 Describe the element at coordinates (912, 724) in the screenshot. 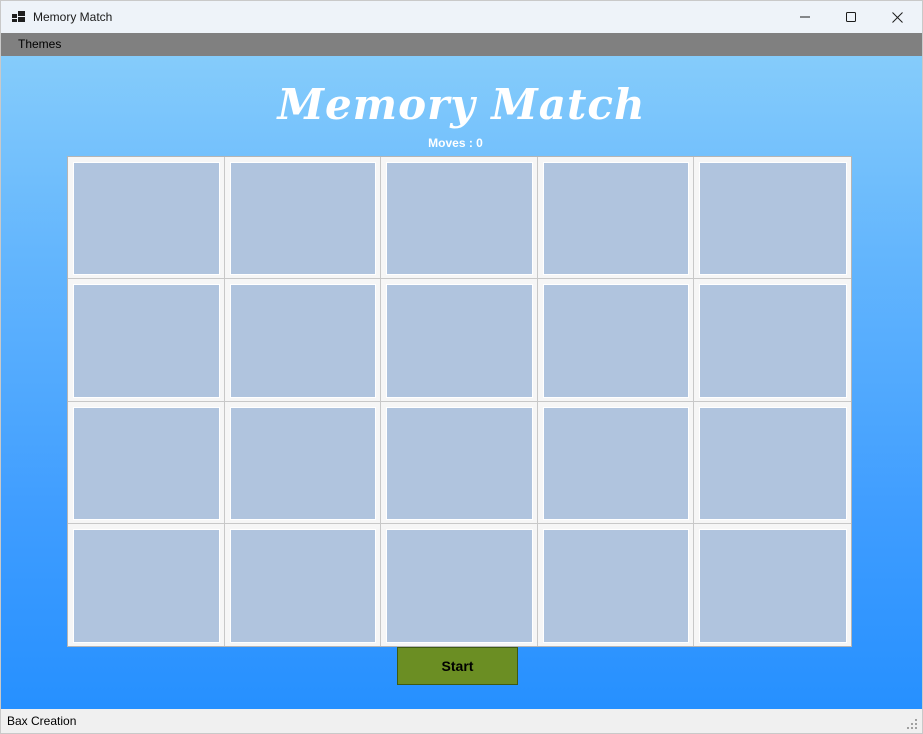

I see `size-grip-icon` at that location.